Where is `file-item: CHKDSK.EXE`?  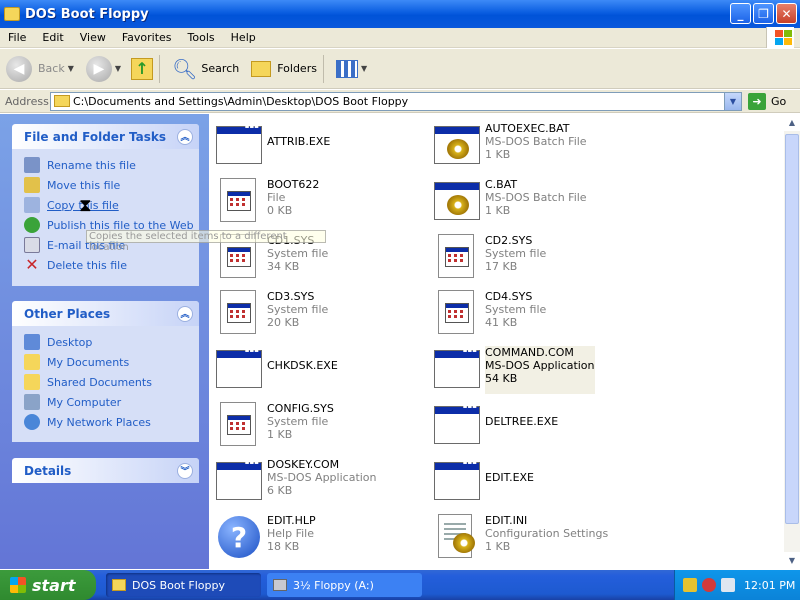
file-item: CHKDSK.EXE is located at coordinates (323, 368).